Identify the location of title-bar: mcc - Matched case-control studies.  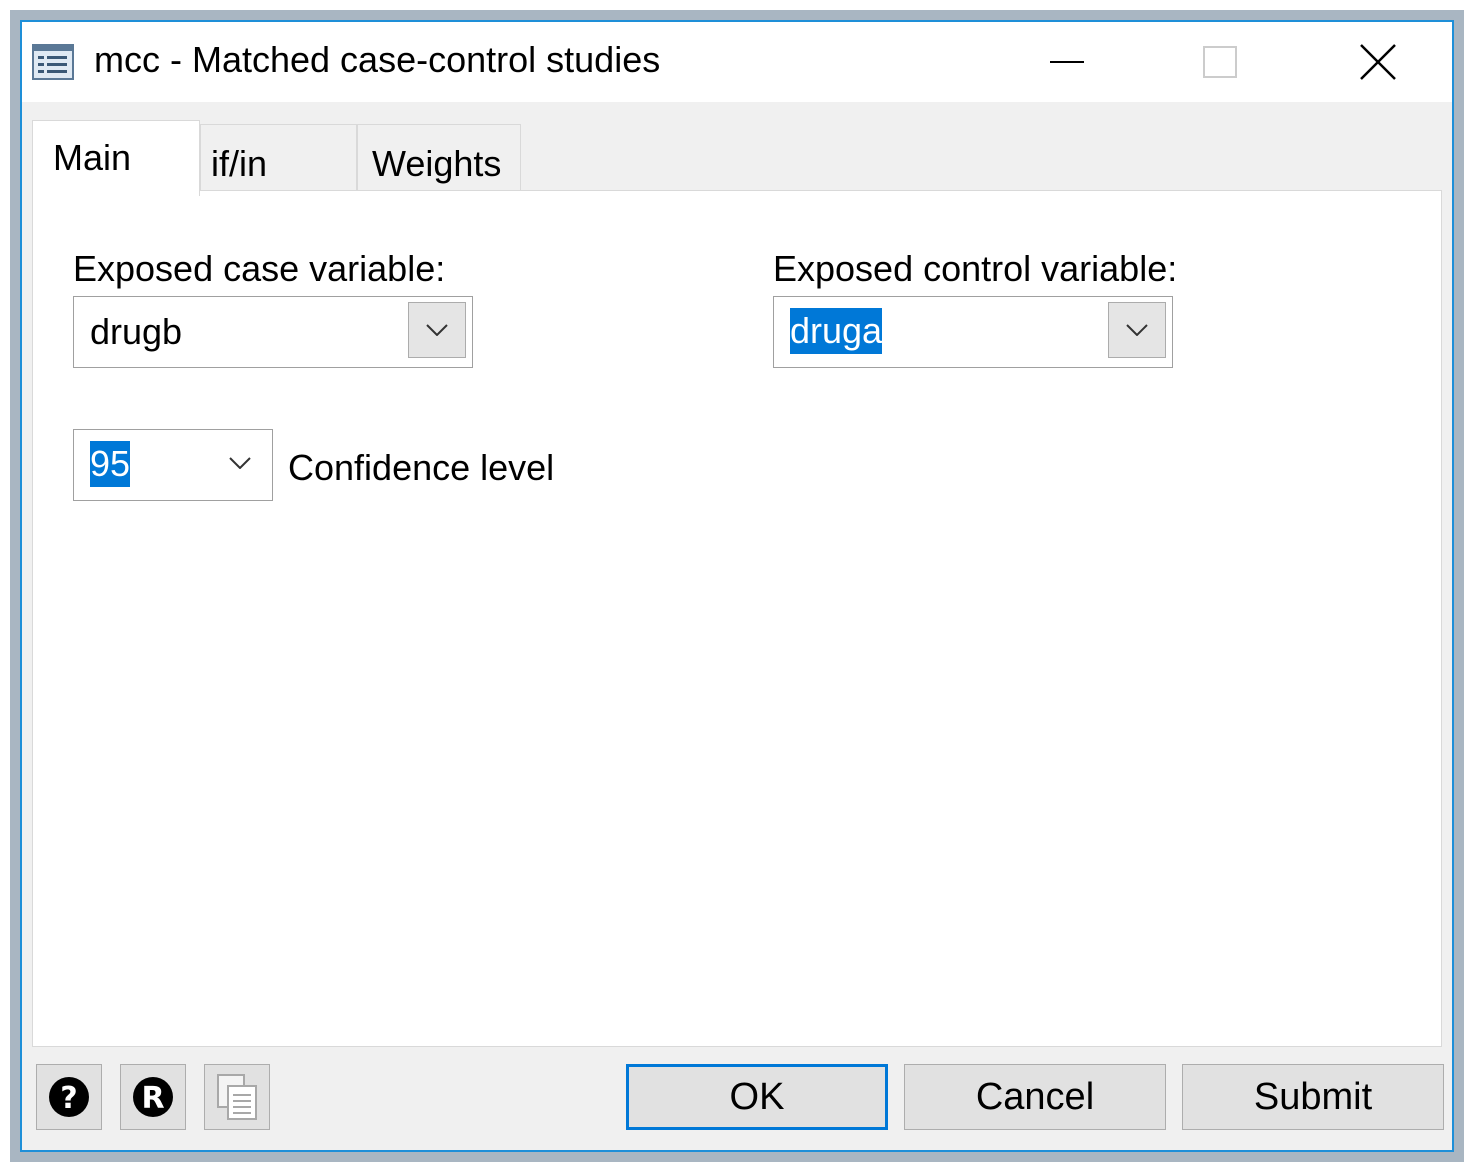
(737, 62).